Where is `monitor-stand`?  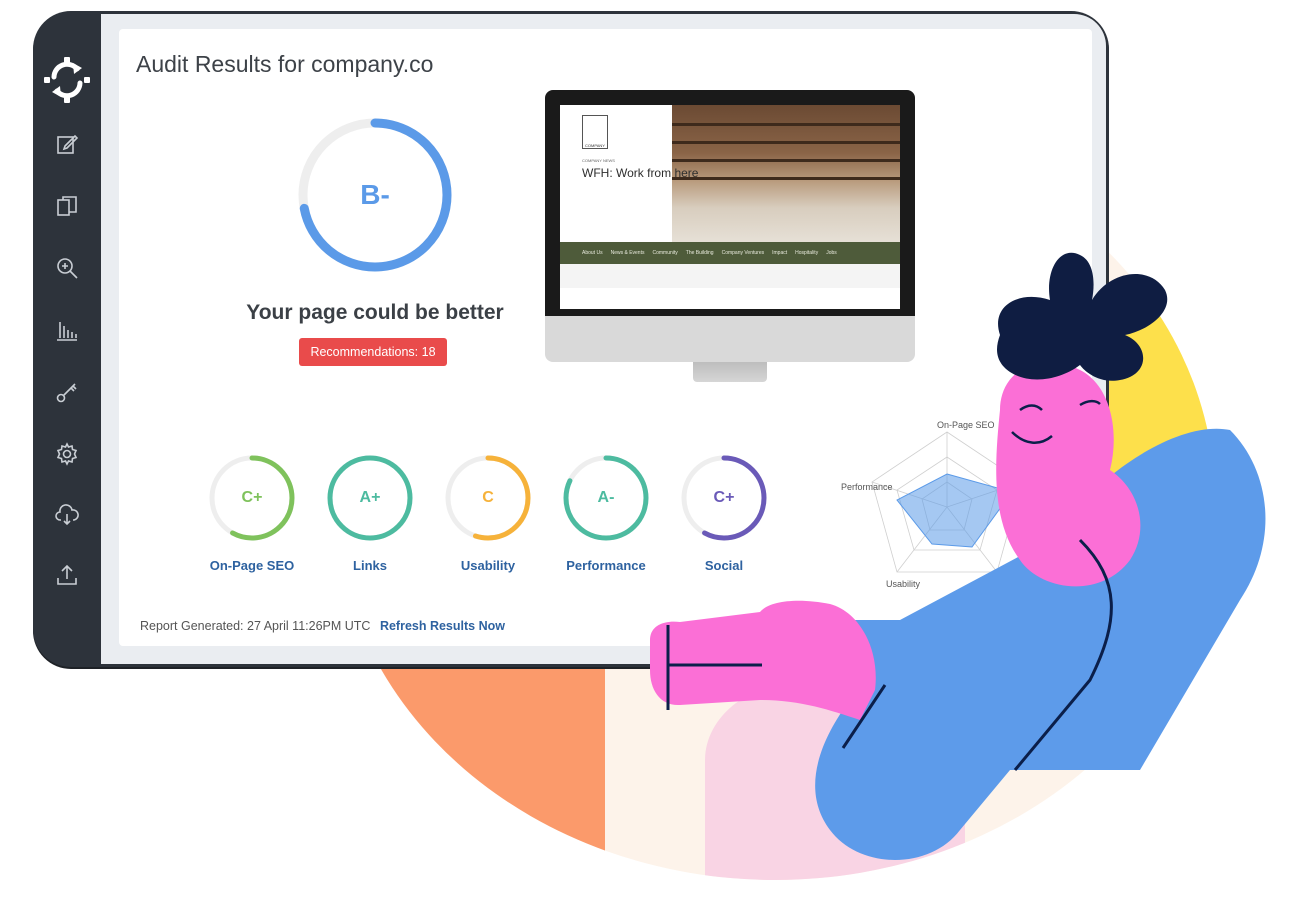 monitor-stand is located at coordinates (730, 372).